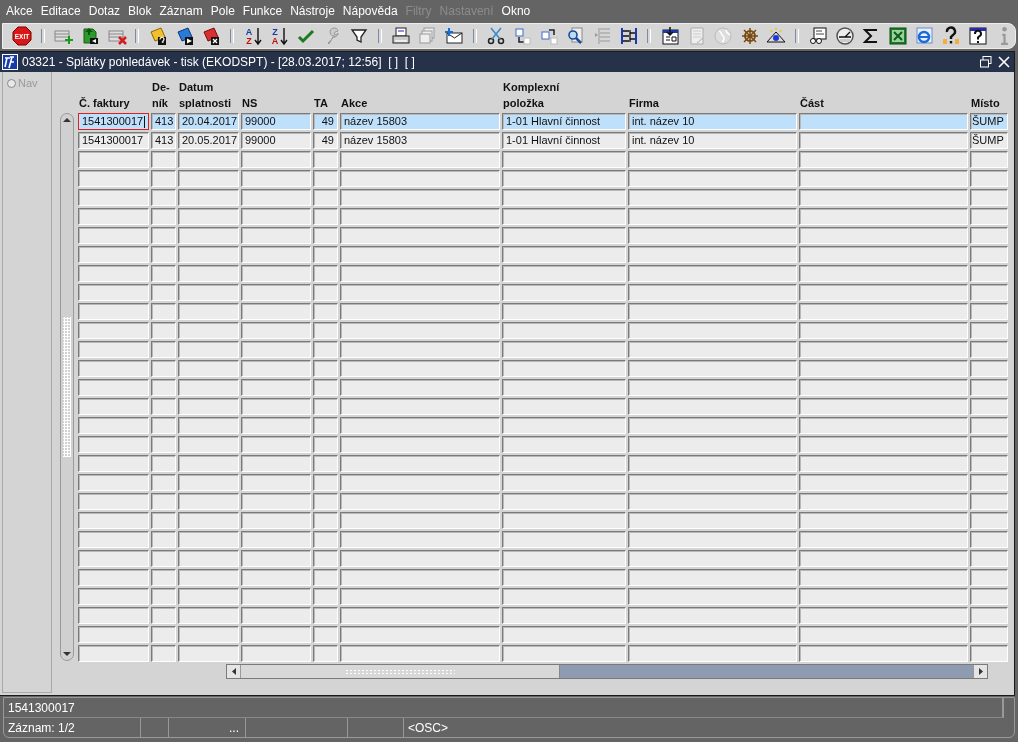 The image size is (1018, 742). I want to click on sort-ascending-button: A Z, so click(253, 36).